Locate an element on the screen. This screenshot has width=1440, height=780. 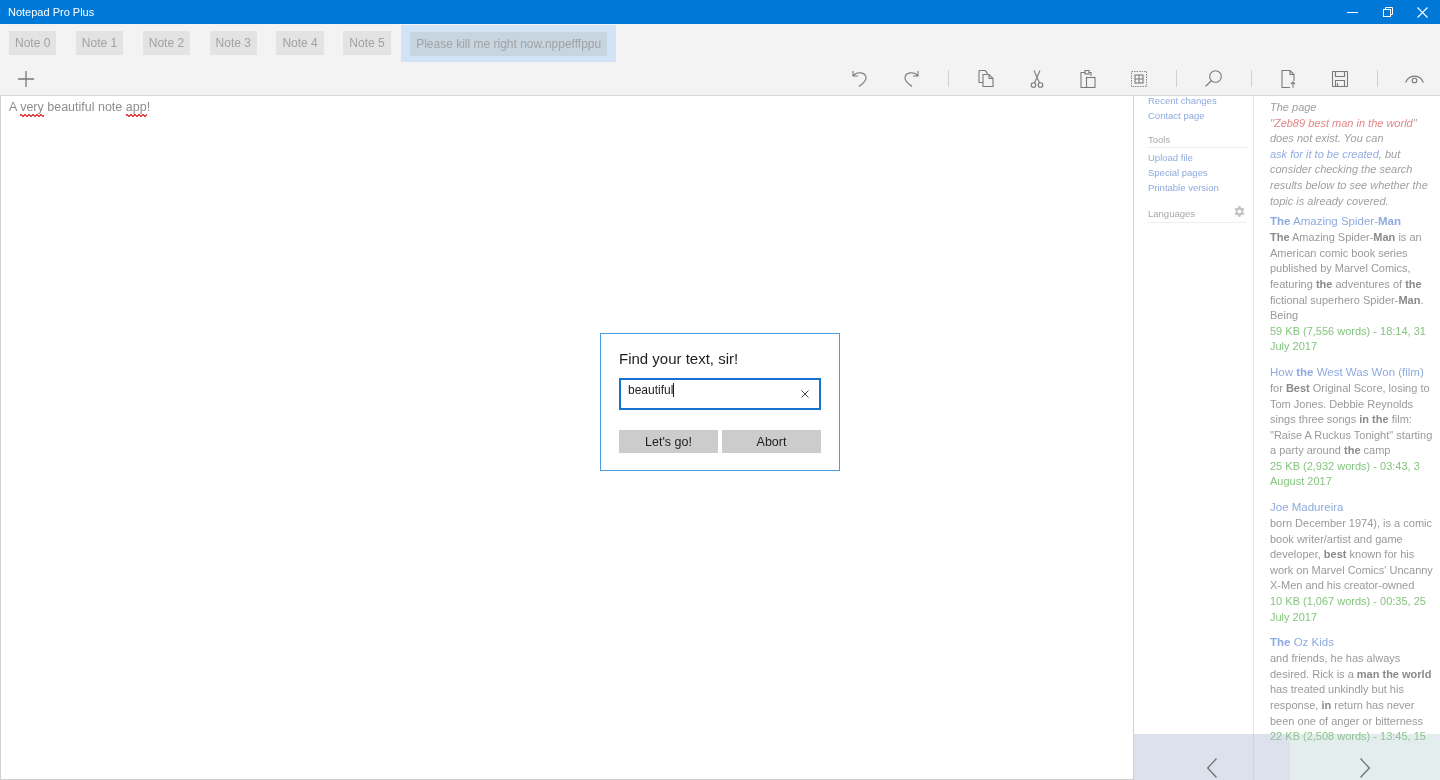
result-title: The Amazing Spider-Man is located at coordinates (1353, 222).